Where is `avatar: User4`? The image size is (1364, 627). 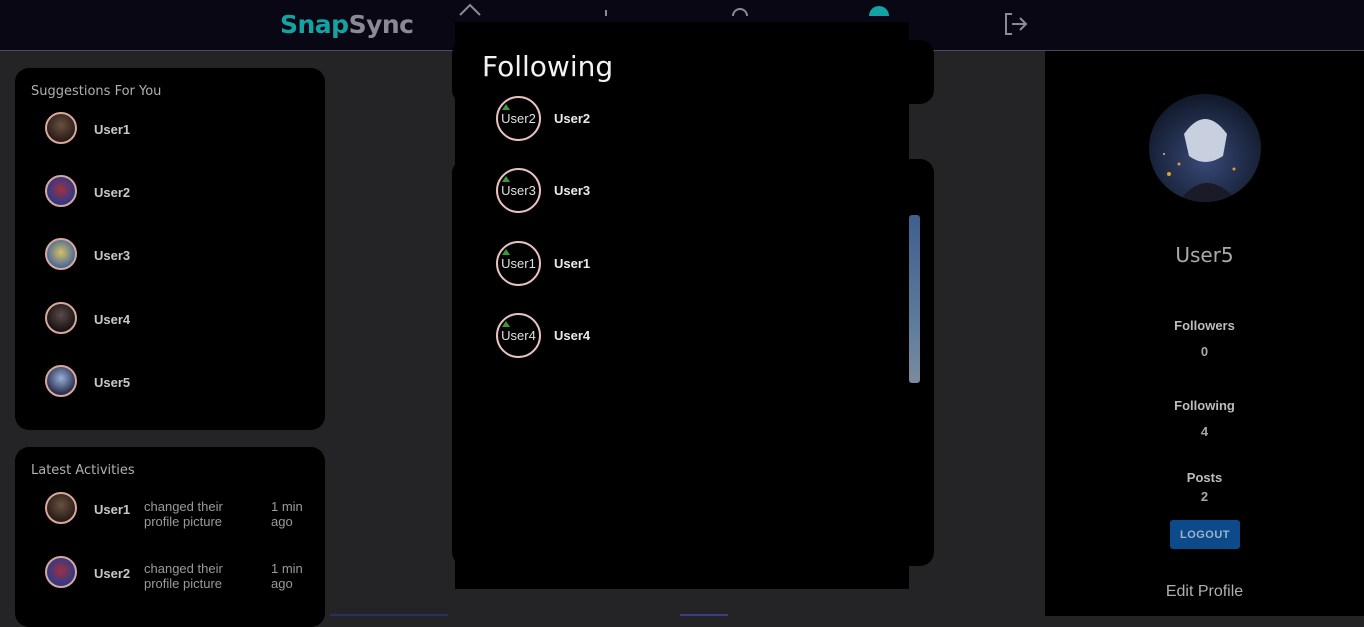
avatar: User4 is located at coordinates (518, 335).